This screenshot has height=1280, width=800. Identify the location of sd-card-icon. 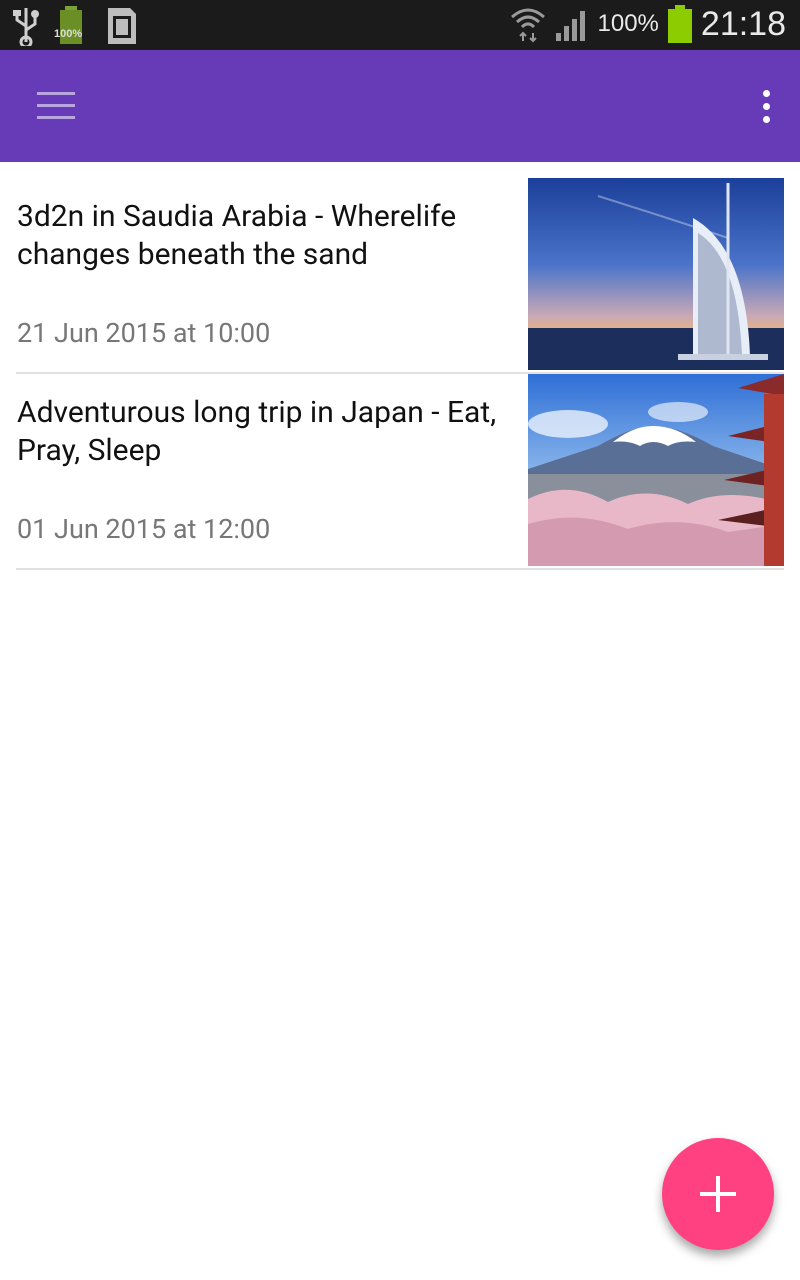
(122, 26).